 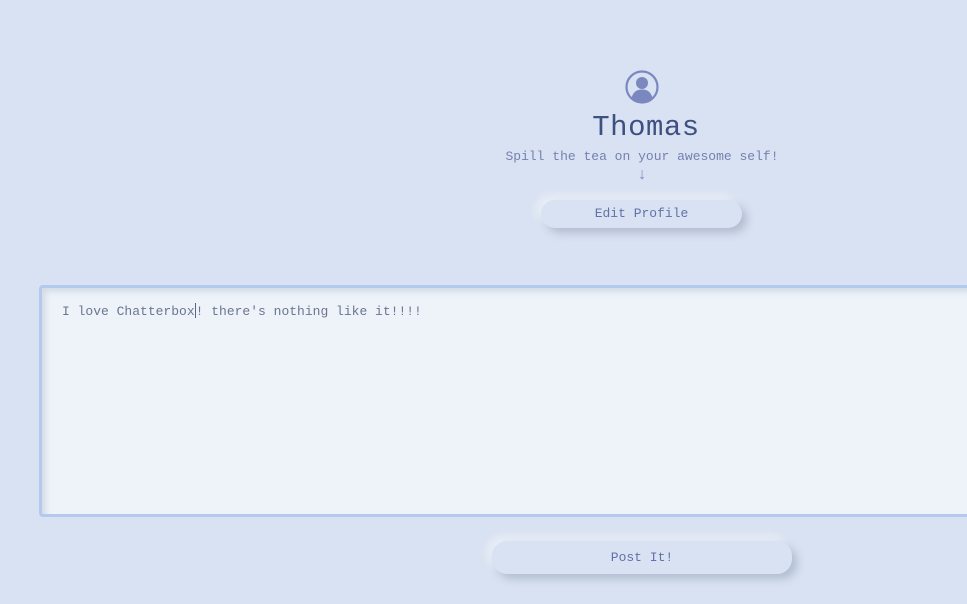 What do you see at coordinates (308, 311) in the screenshot?
I see `post-text-after-caret: ! there's nothing like it!!!!` at bounding box center [308, 311].